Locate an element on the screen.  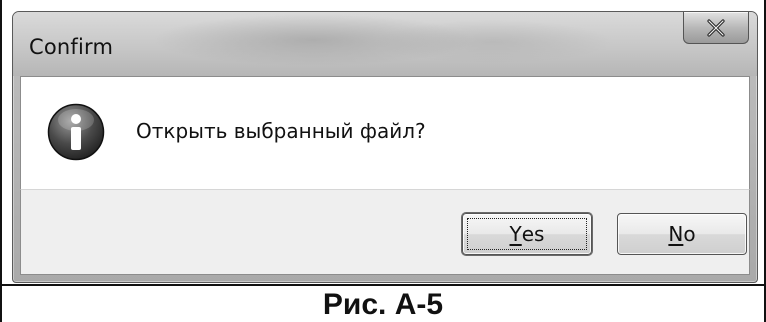
no-button: No is located at coordinates (682, 234).